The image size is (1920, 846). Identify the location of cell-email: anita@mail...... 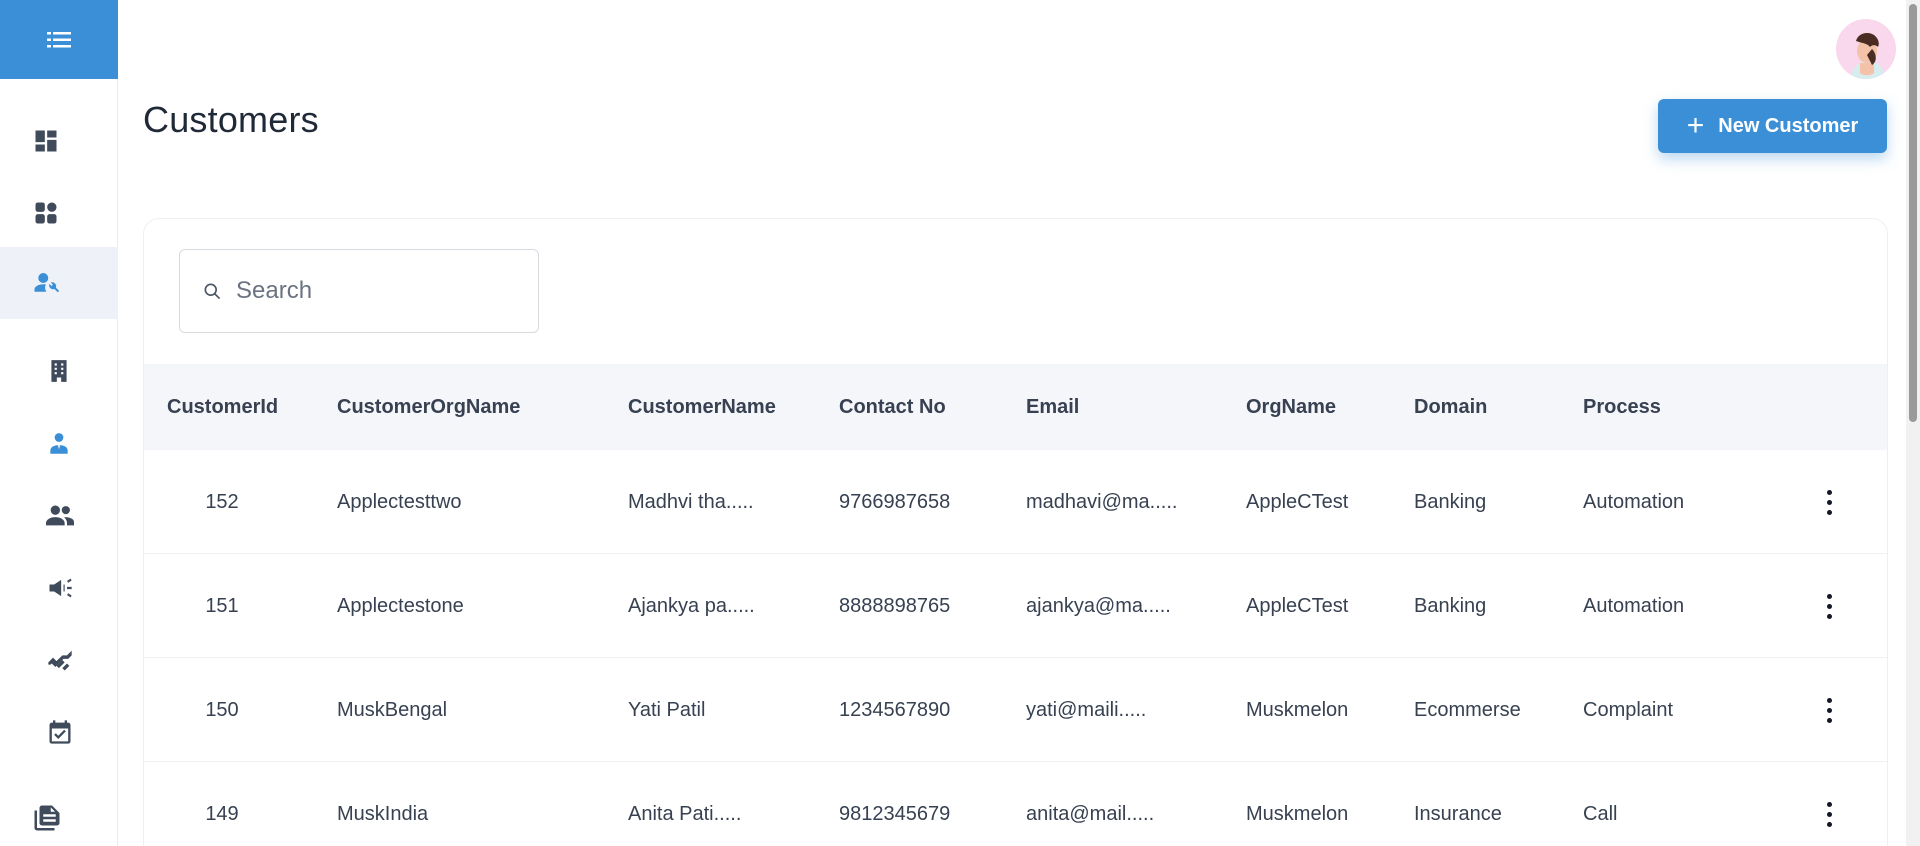
(1090, 813).